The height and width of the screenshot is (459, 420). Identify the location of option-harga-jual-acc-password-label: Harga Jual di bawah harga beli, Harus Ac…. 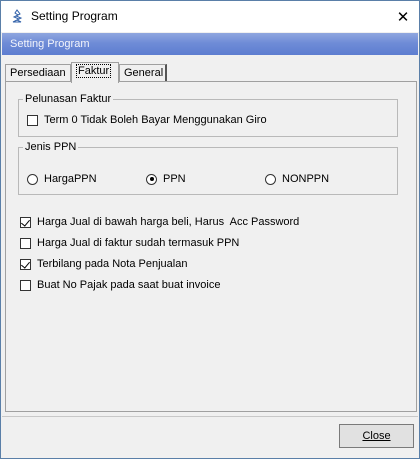
(168, 222).